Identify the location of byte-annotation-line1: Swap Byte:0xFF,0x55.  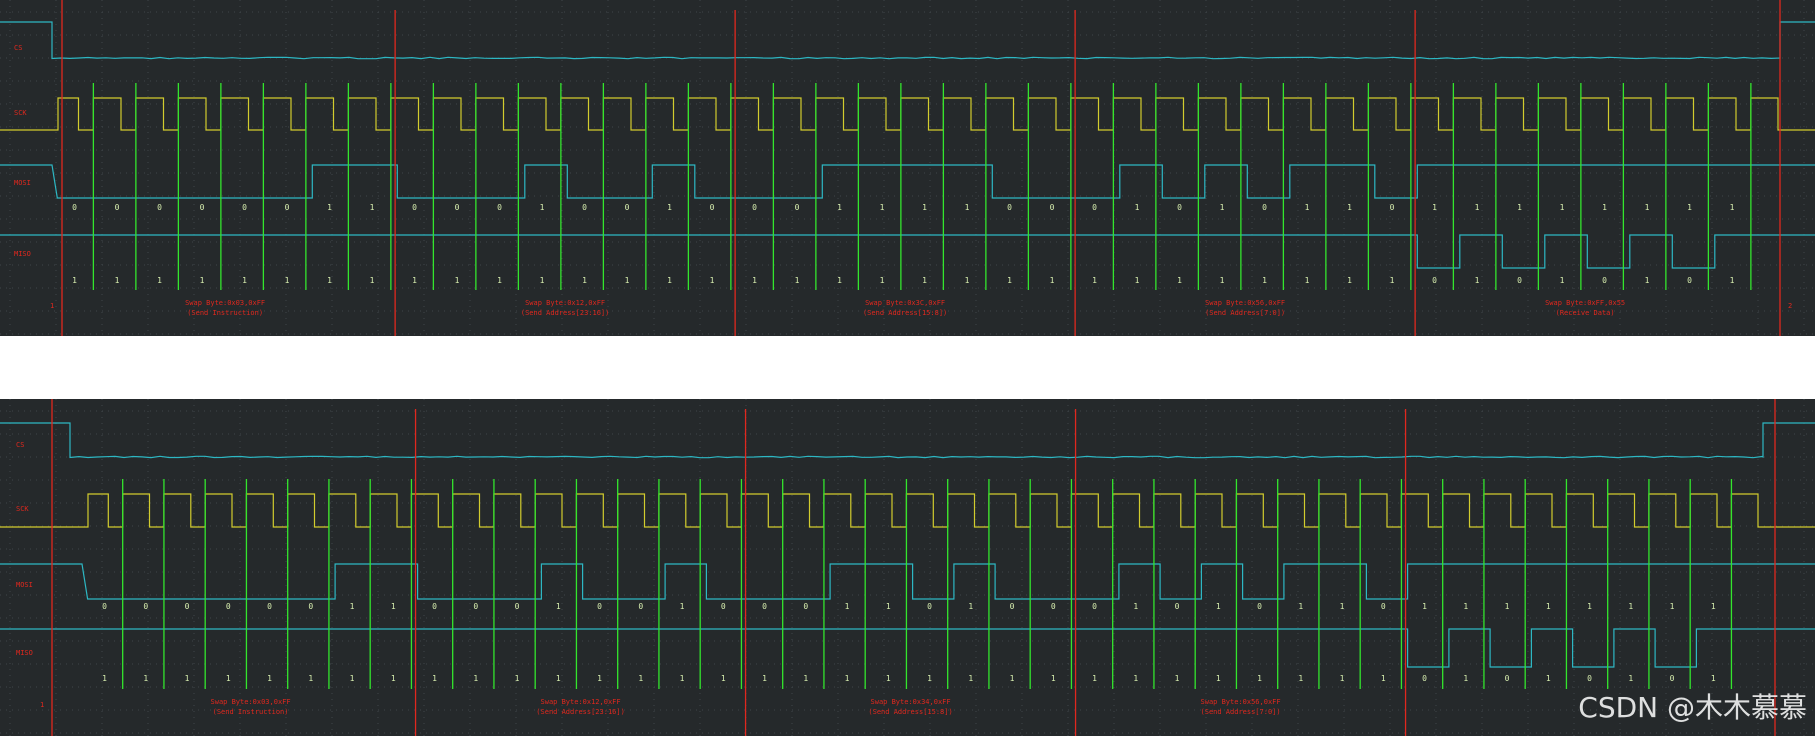
(1585, 303).